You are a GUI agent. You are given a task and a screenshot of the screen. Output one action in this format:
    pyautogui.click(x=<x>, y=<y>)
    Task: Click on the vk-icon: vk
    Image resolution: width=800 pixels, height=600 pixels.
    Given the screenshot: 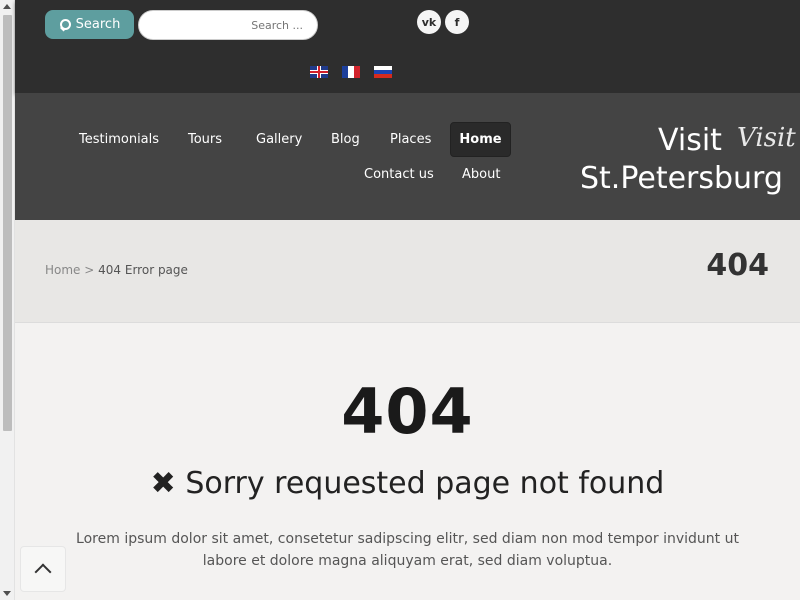 What is the action you would take?
    pyautogui.click(x=429, y=22)
    